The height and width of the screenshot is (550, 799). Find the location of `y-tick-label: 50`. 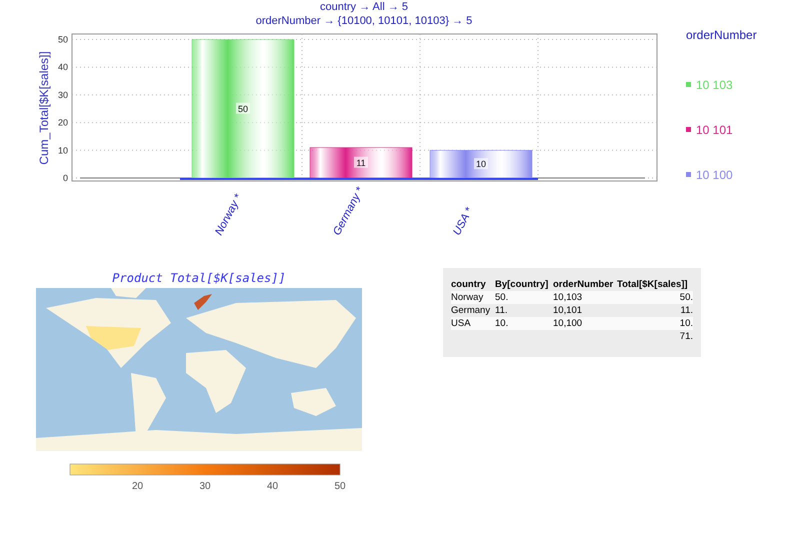

y-tick-label: 50 is located at coordinates (63, 39).